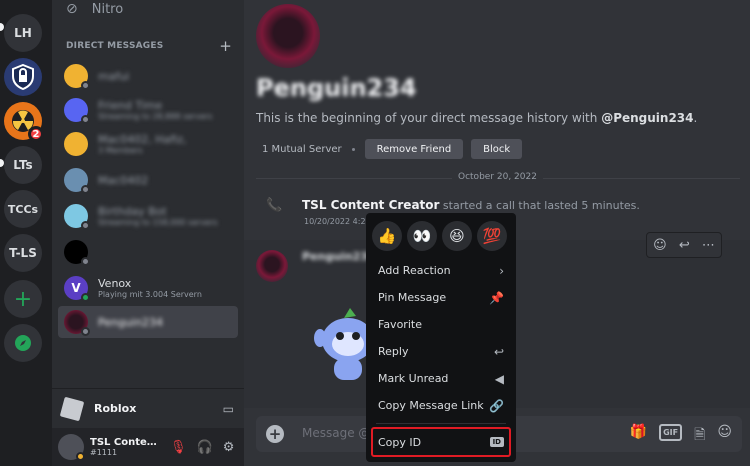 The width and height of the screenshot is (750, 466). I want to click on user-avatar, so click(71, 447).